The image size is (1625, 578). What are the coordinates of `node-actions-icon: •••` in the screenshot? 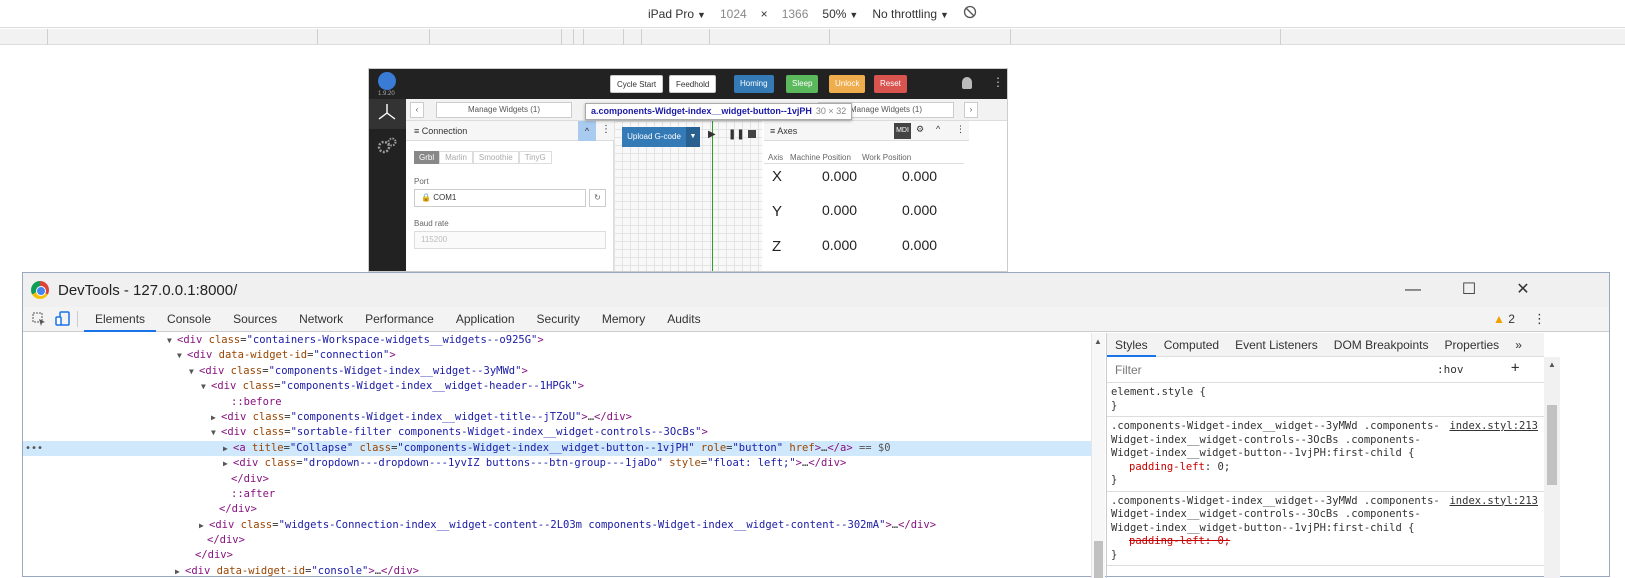 It's located at (34, 448).